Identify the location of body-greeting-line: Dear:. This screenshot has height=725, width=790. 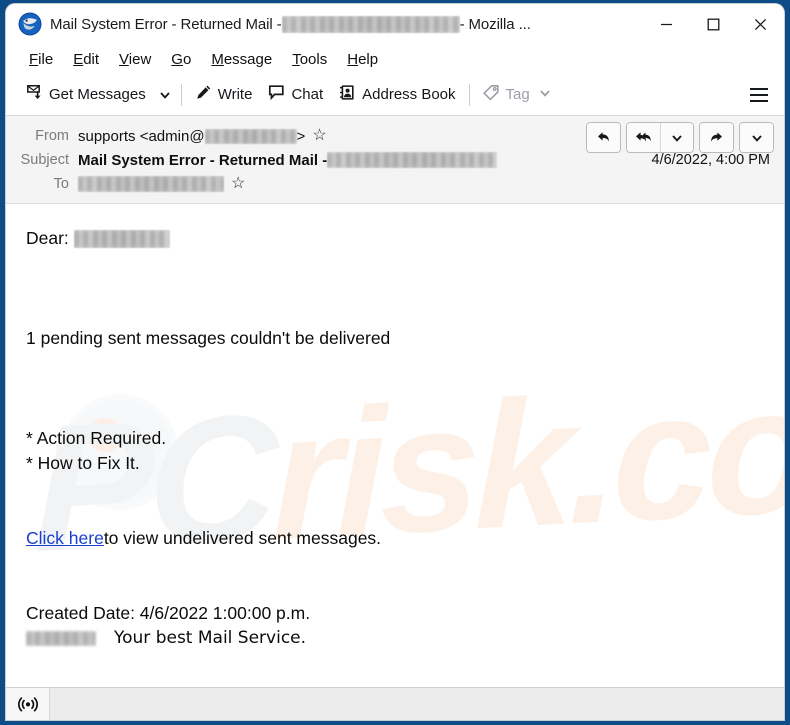
(395, 238).